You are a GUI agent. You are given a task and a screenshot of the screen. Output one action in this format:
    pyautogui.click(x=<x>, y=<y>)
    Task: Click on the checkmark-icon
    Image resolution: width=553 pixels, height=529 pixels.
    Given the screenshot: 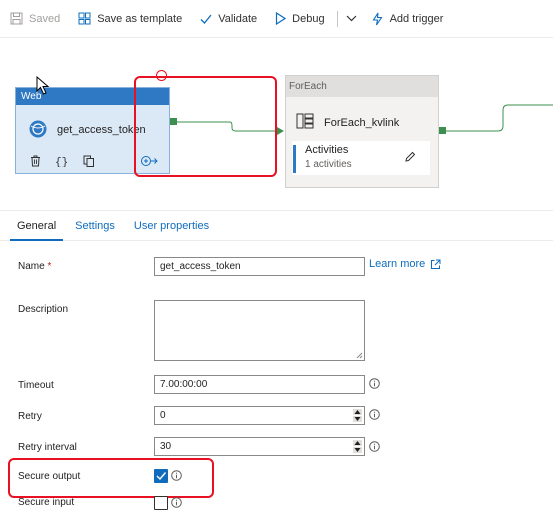 What is the action you would take?
    pyautogui.click(x=206, y=19)
    